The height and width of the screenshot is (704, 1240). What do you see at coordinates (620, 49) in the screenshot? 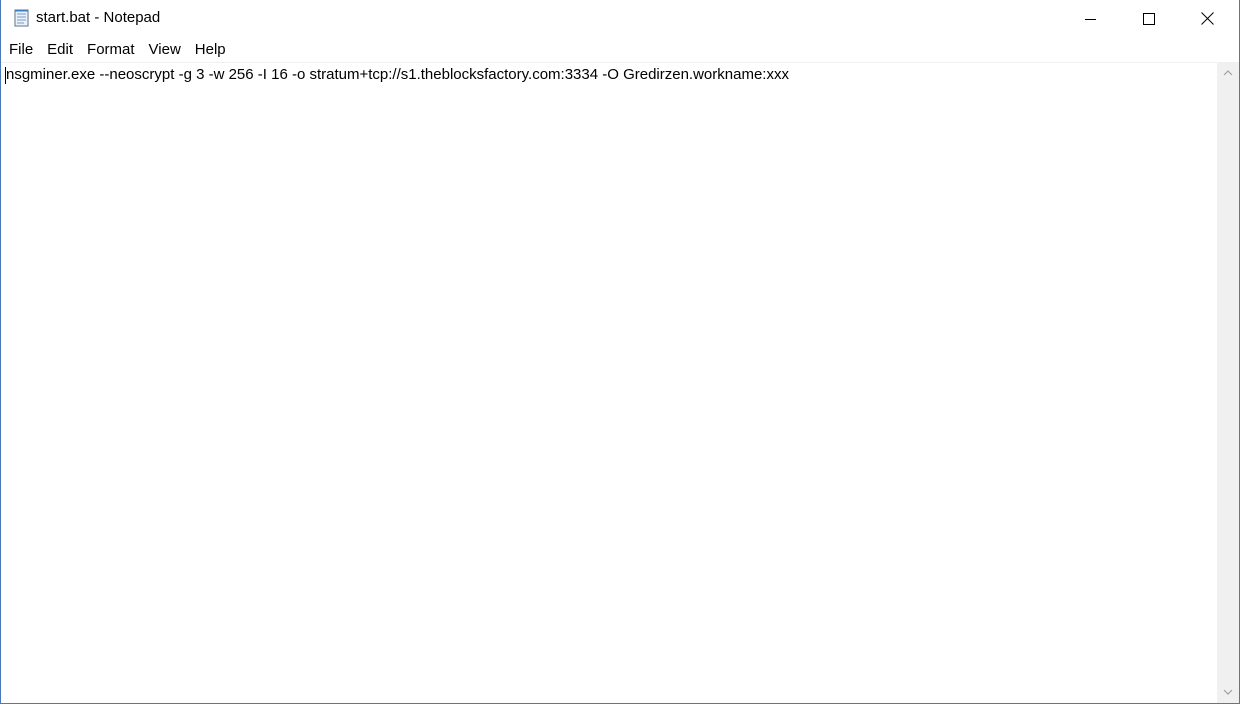
I see `menu-bar: File Edit Format View Help` at bounding box center [620, 49].